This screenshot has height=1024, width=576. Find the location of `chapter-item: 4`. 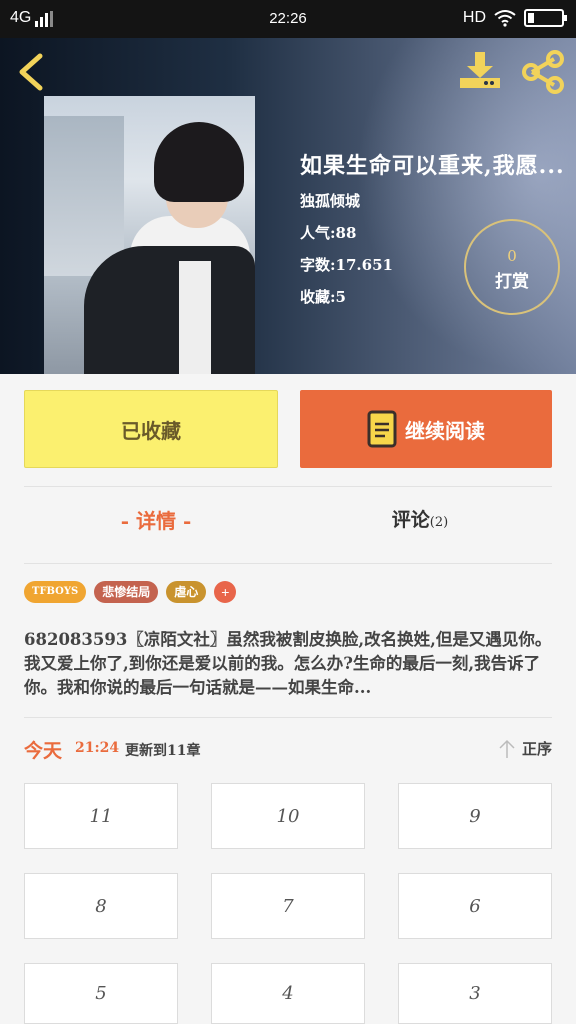

chapter-item: 4 is located at coordinates (288, 993).